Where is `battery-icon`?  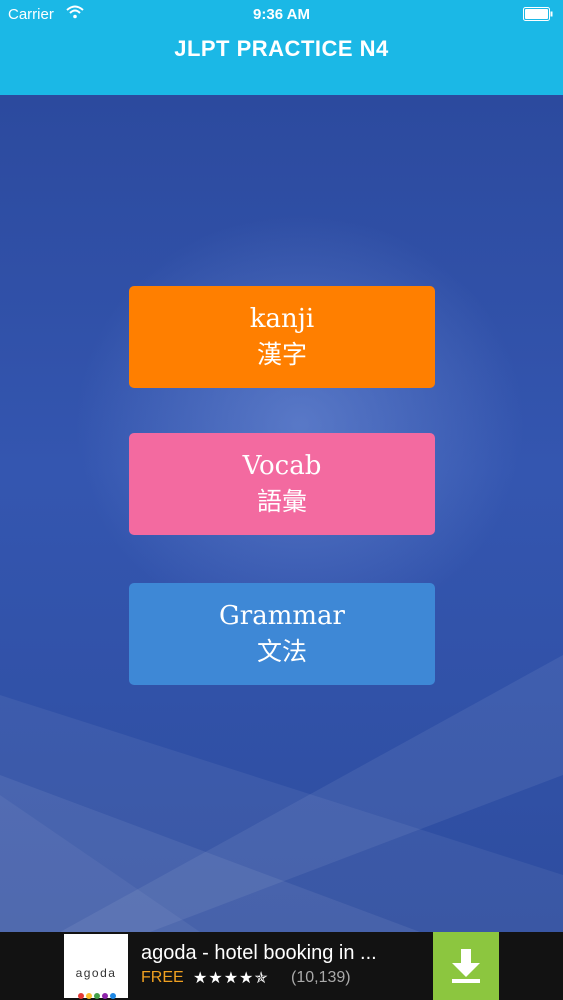
battery-icon is located at coordinates (538, 14).